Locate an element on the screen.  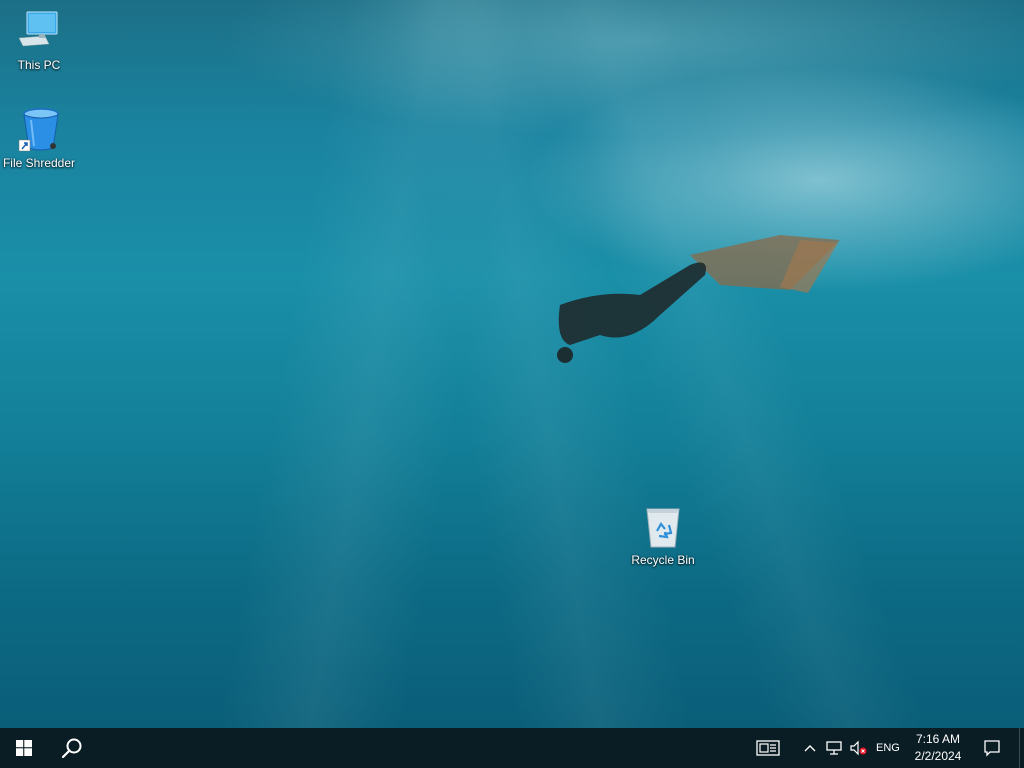
show-hidden-icons-button is located at coordinates (810, 748).